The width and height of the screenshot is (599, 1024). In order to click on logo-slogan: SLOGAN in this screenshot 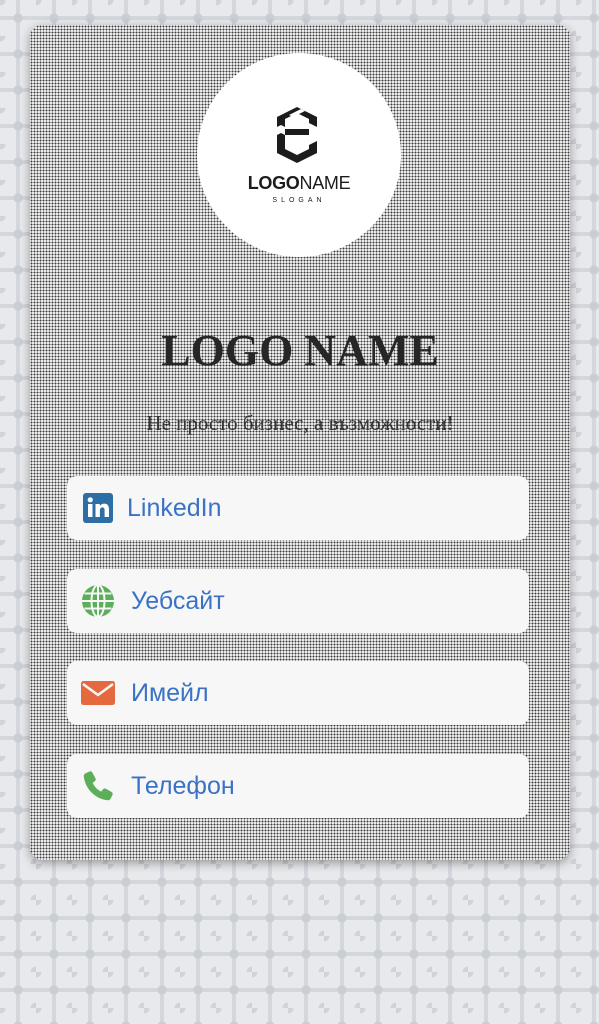, I will do `click(299, 200)`.